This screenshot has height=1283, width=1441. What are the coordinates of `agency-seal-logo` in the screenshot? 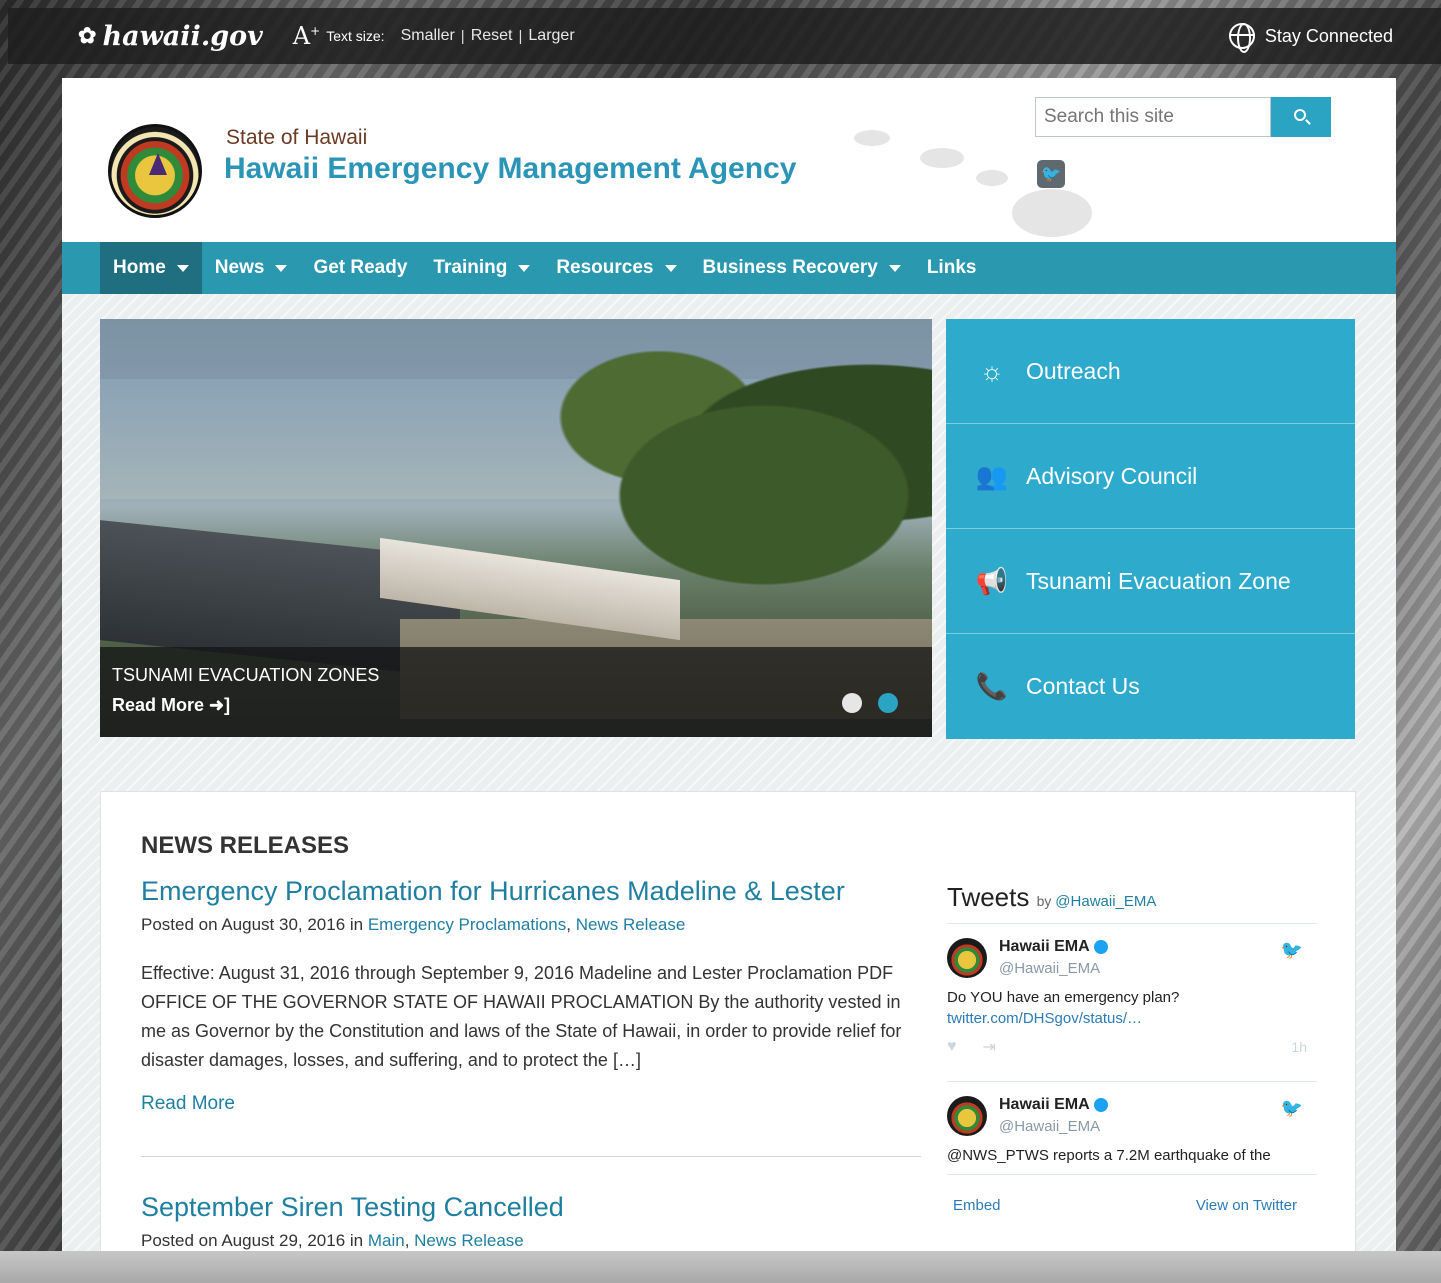 It's located at (155, 171).